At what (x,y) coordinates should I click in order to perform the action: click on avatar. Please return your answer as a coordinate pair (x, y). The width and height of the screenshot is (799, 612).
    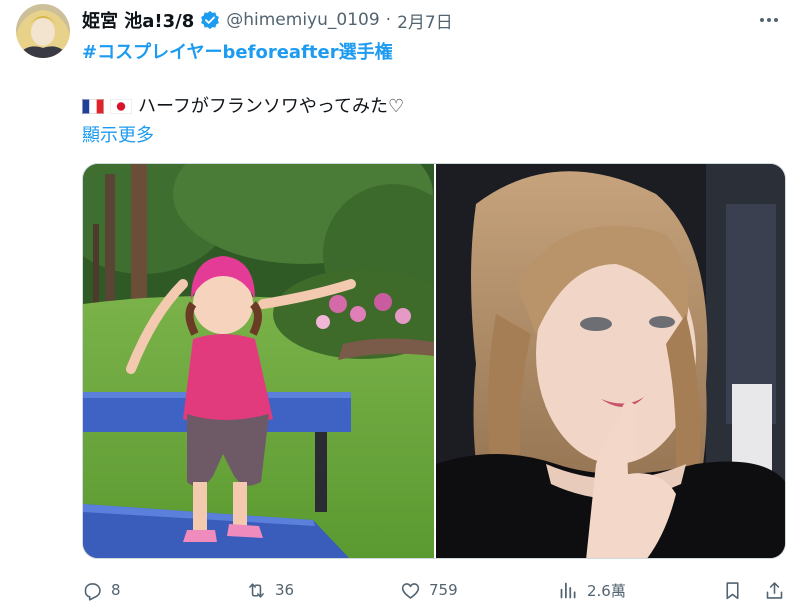
    Looking at the image, I should click on (43, 31).